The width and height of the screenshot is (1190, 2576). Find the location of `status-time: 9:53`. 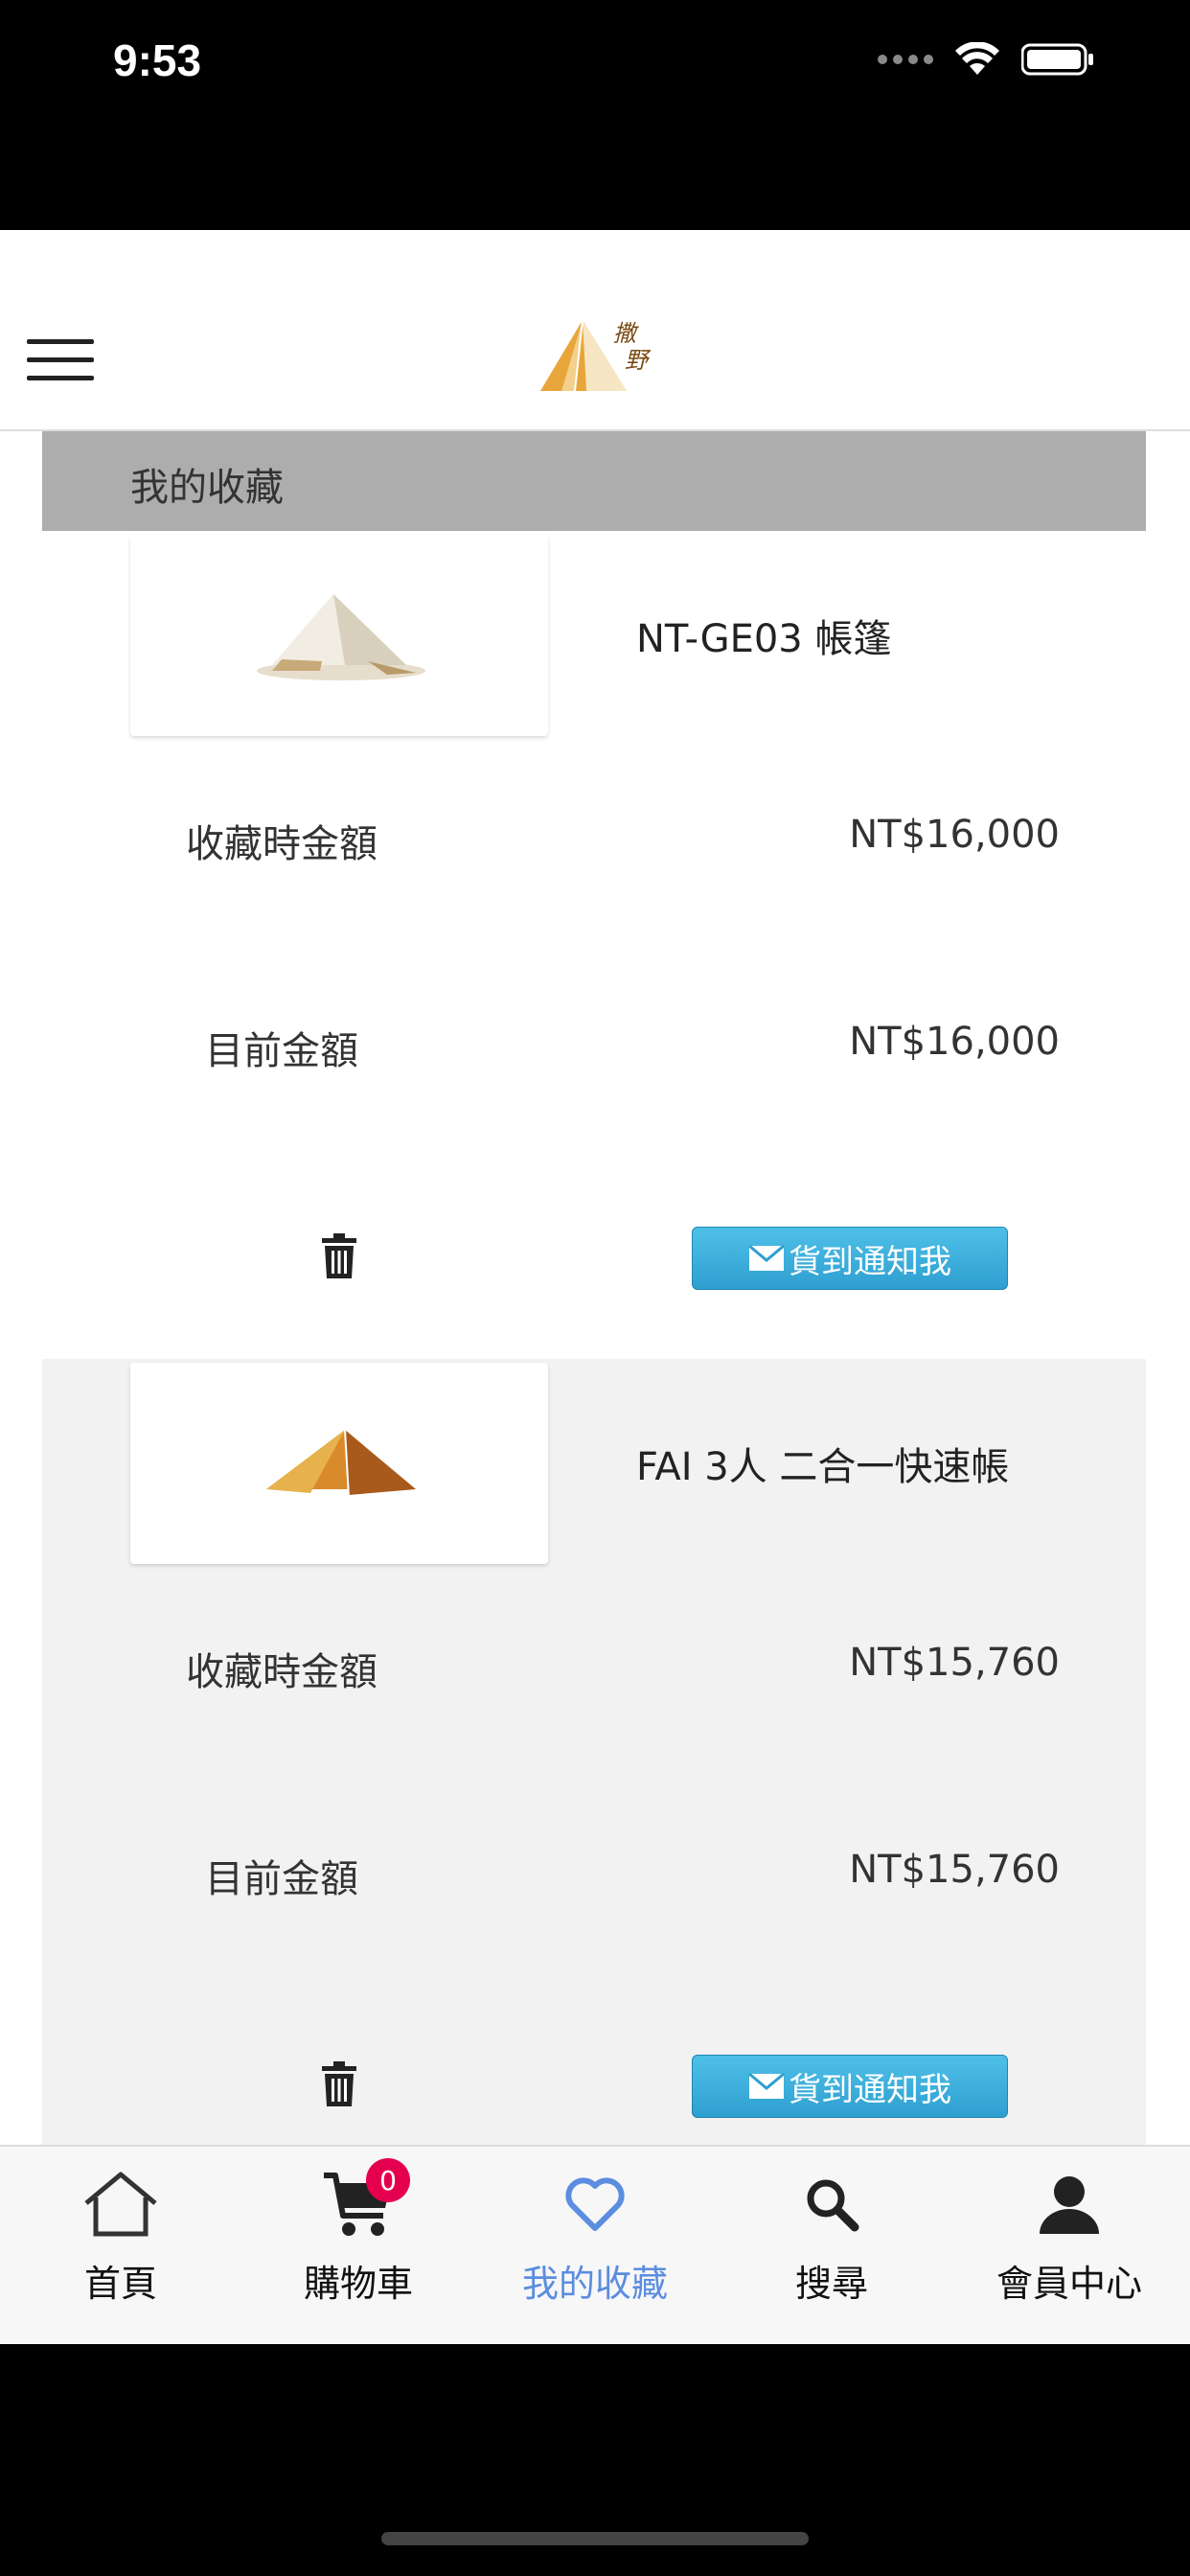

status-time: 9:53 is located at coordinates (158, 60).